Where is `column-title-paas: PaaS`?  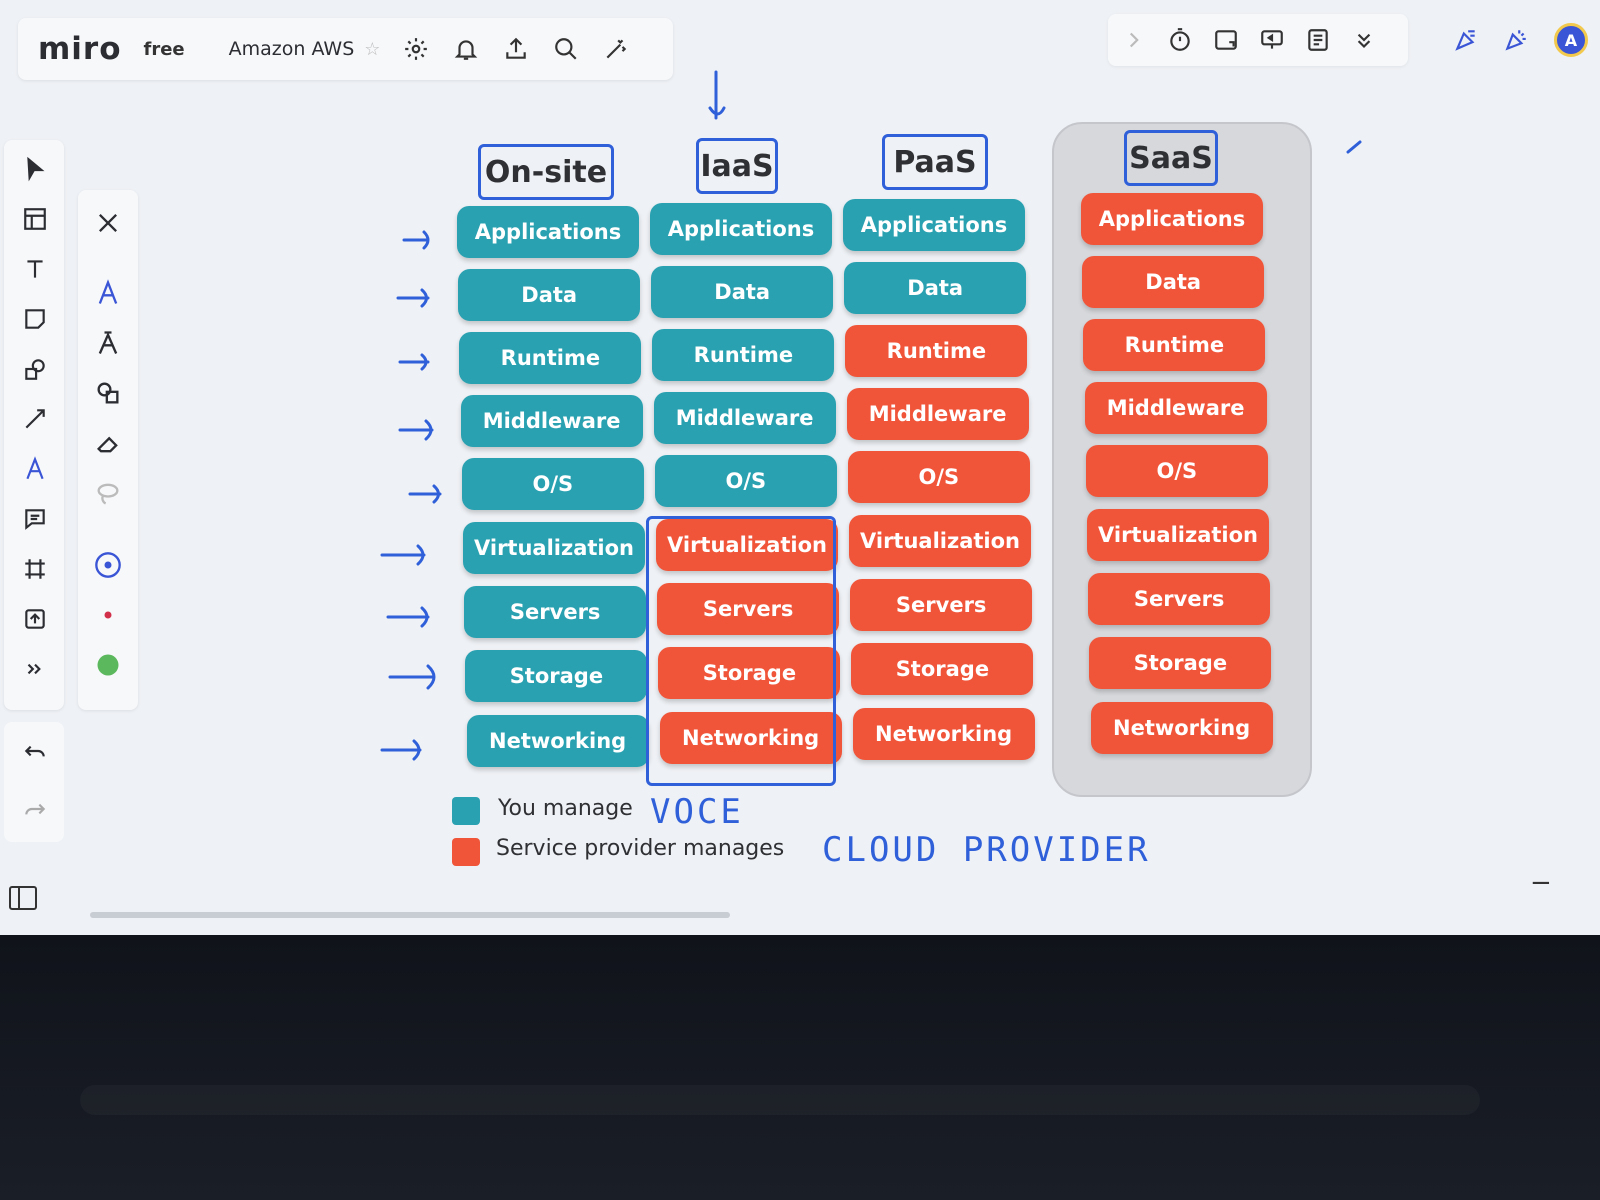
column-title-paas: PaaS is located at coordinates (935, 162).